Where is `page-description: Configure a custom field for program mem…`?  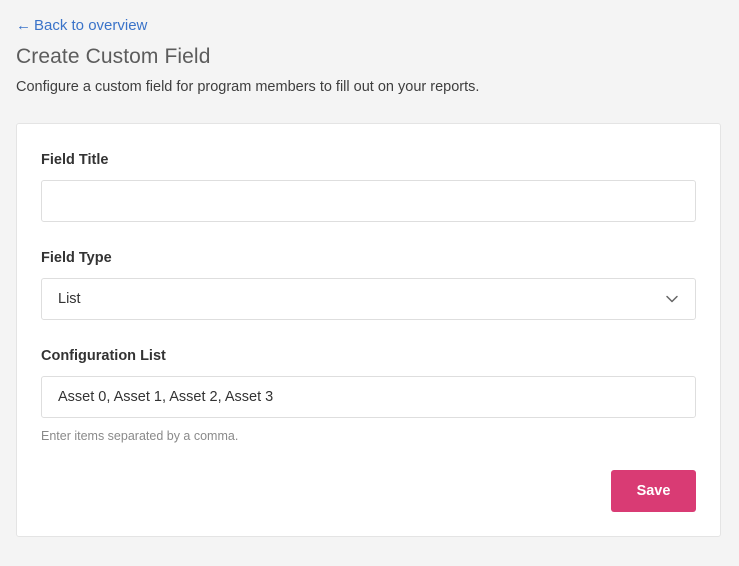 page-description: Configure a custom field for program mem… is located at coordinates (248, 87).